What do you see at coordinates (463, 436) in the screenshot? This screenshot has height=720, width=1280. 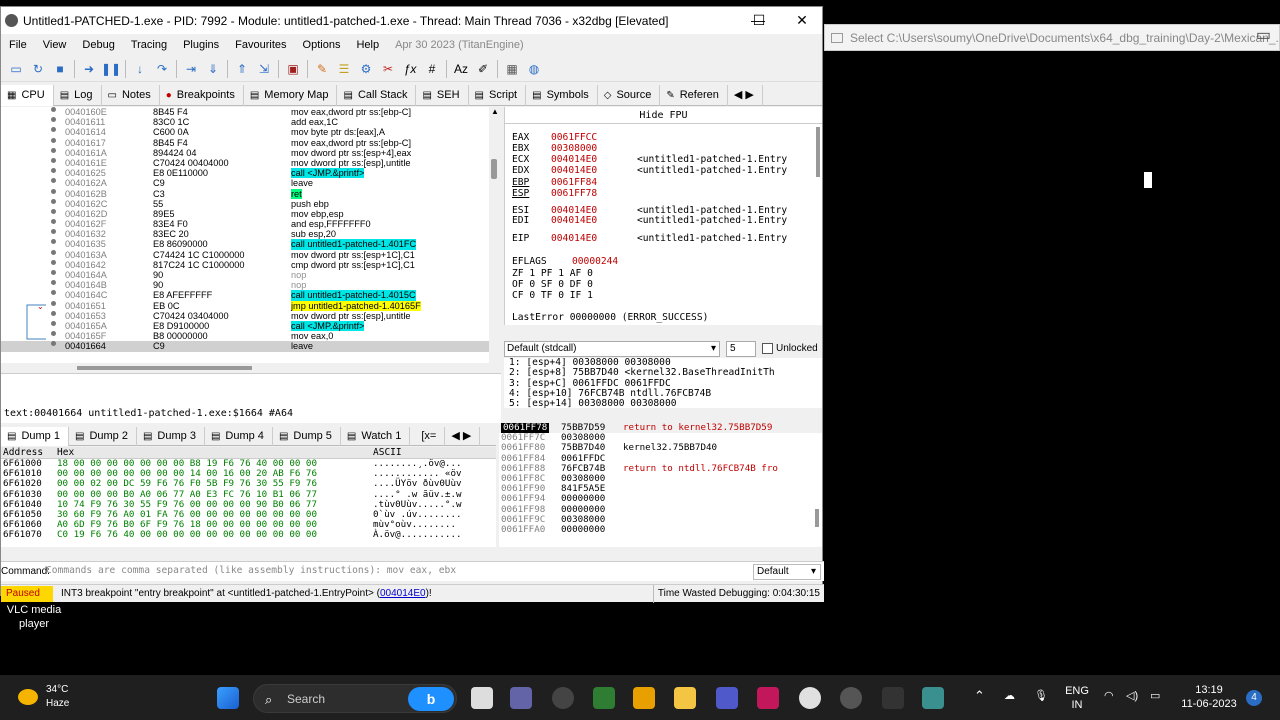 I see `dump-tabs-scroll: ◀ ▶` at bounding box center [463, 436].